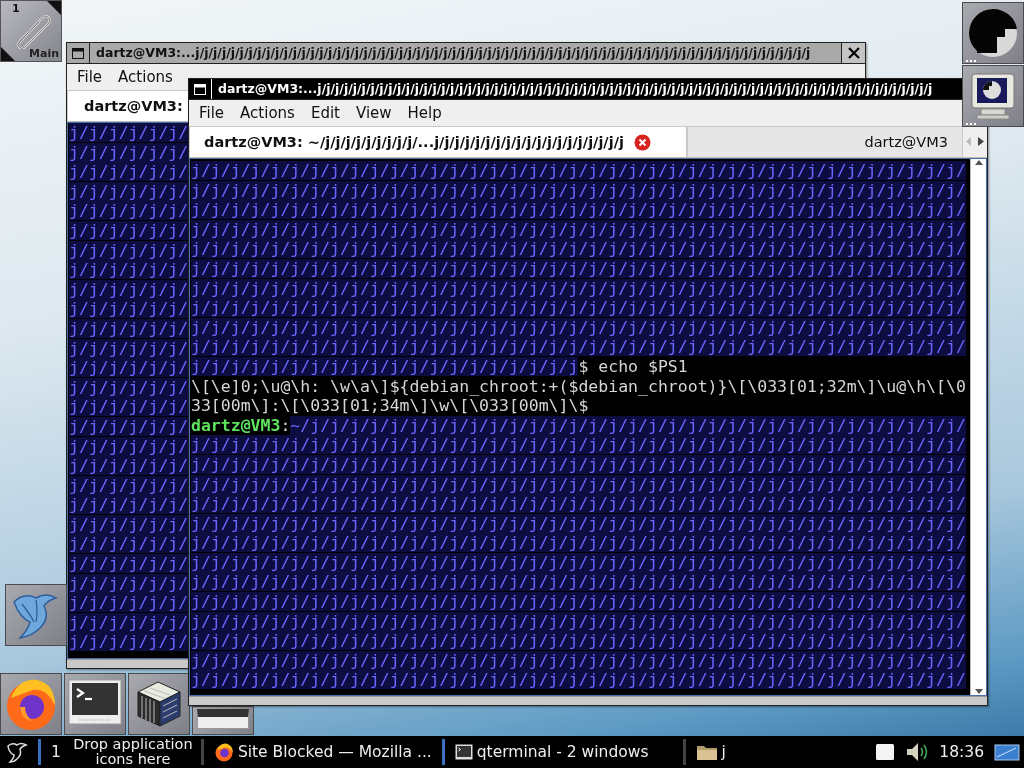 This screenshot has height=768, width=1024. What do you see at coordinates (438, 141) in the screenshot?
I see `terminal-tab: dartz@VM3: ~/j/j/j/j/j/j/j/j/j/...j/j/j/j/j/j/j/j/j/j/j/j/j/j/j/j/j/j/j` at bounding box center [438, 141].